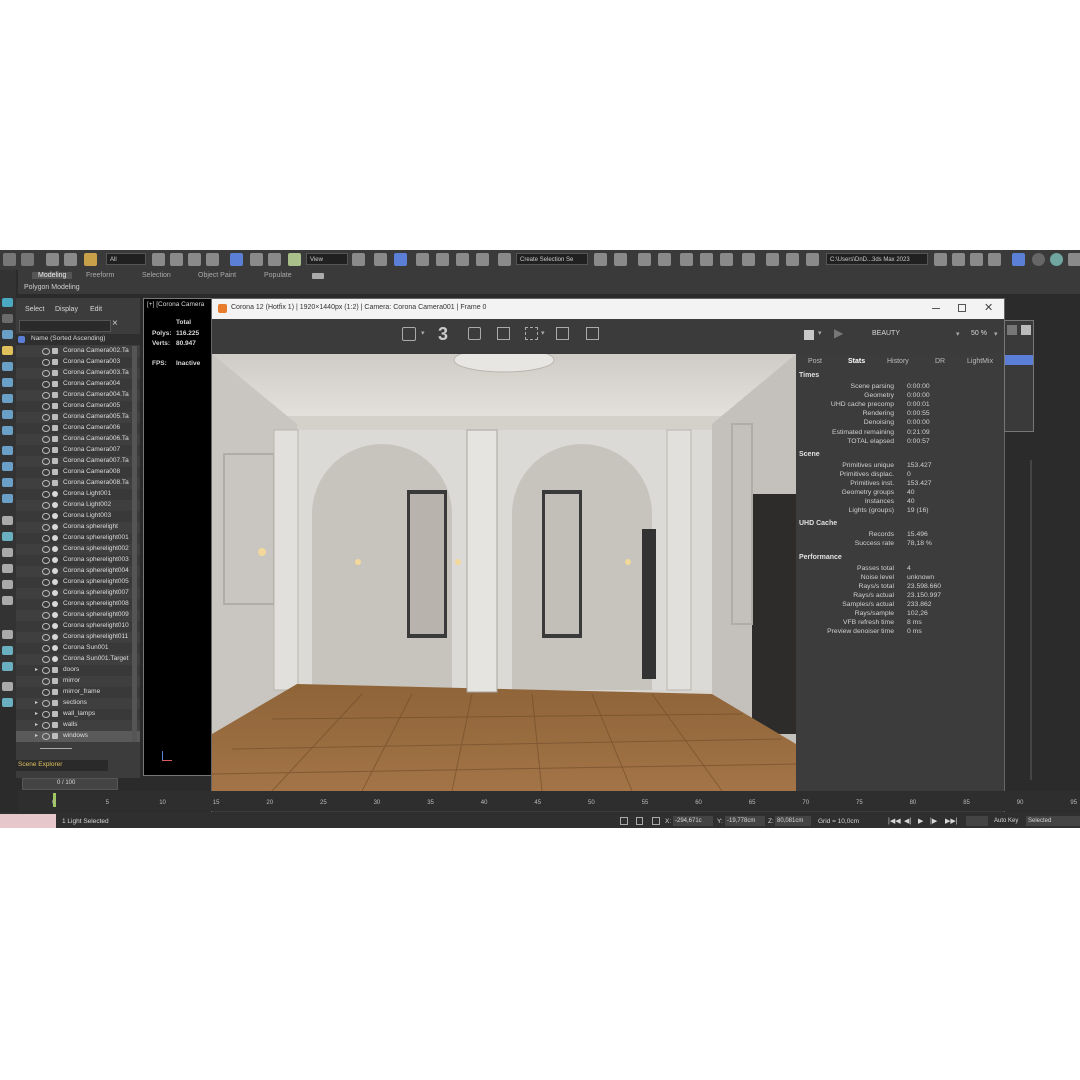 This screenshot has height=1080, width=1080. What do you see at coordinates (592, 333) in the screenshot?
I see `side-by-side-icon` at bounding box center [592, 333].